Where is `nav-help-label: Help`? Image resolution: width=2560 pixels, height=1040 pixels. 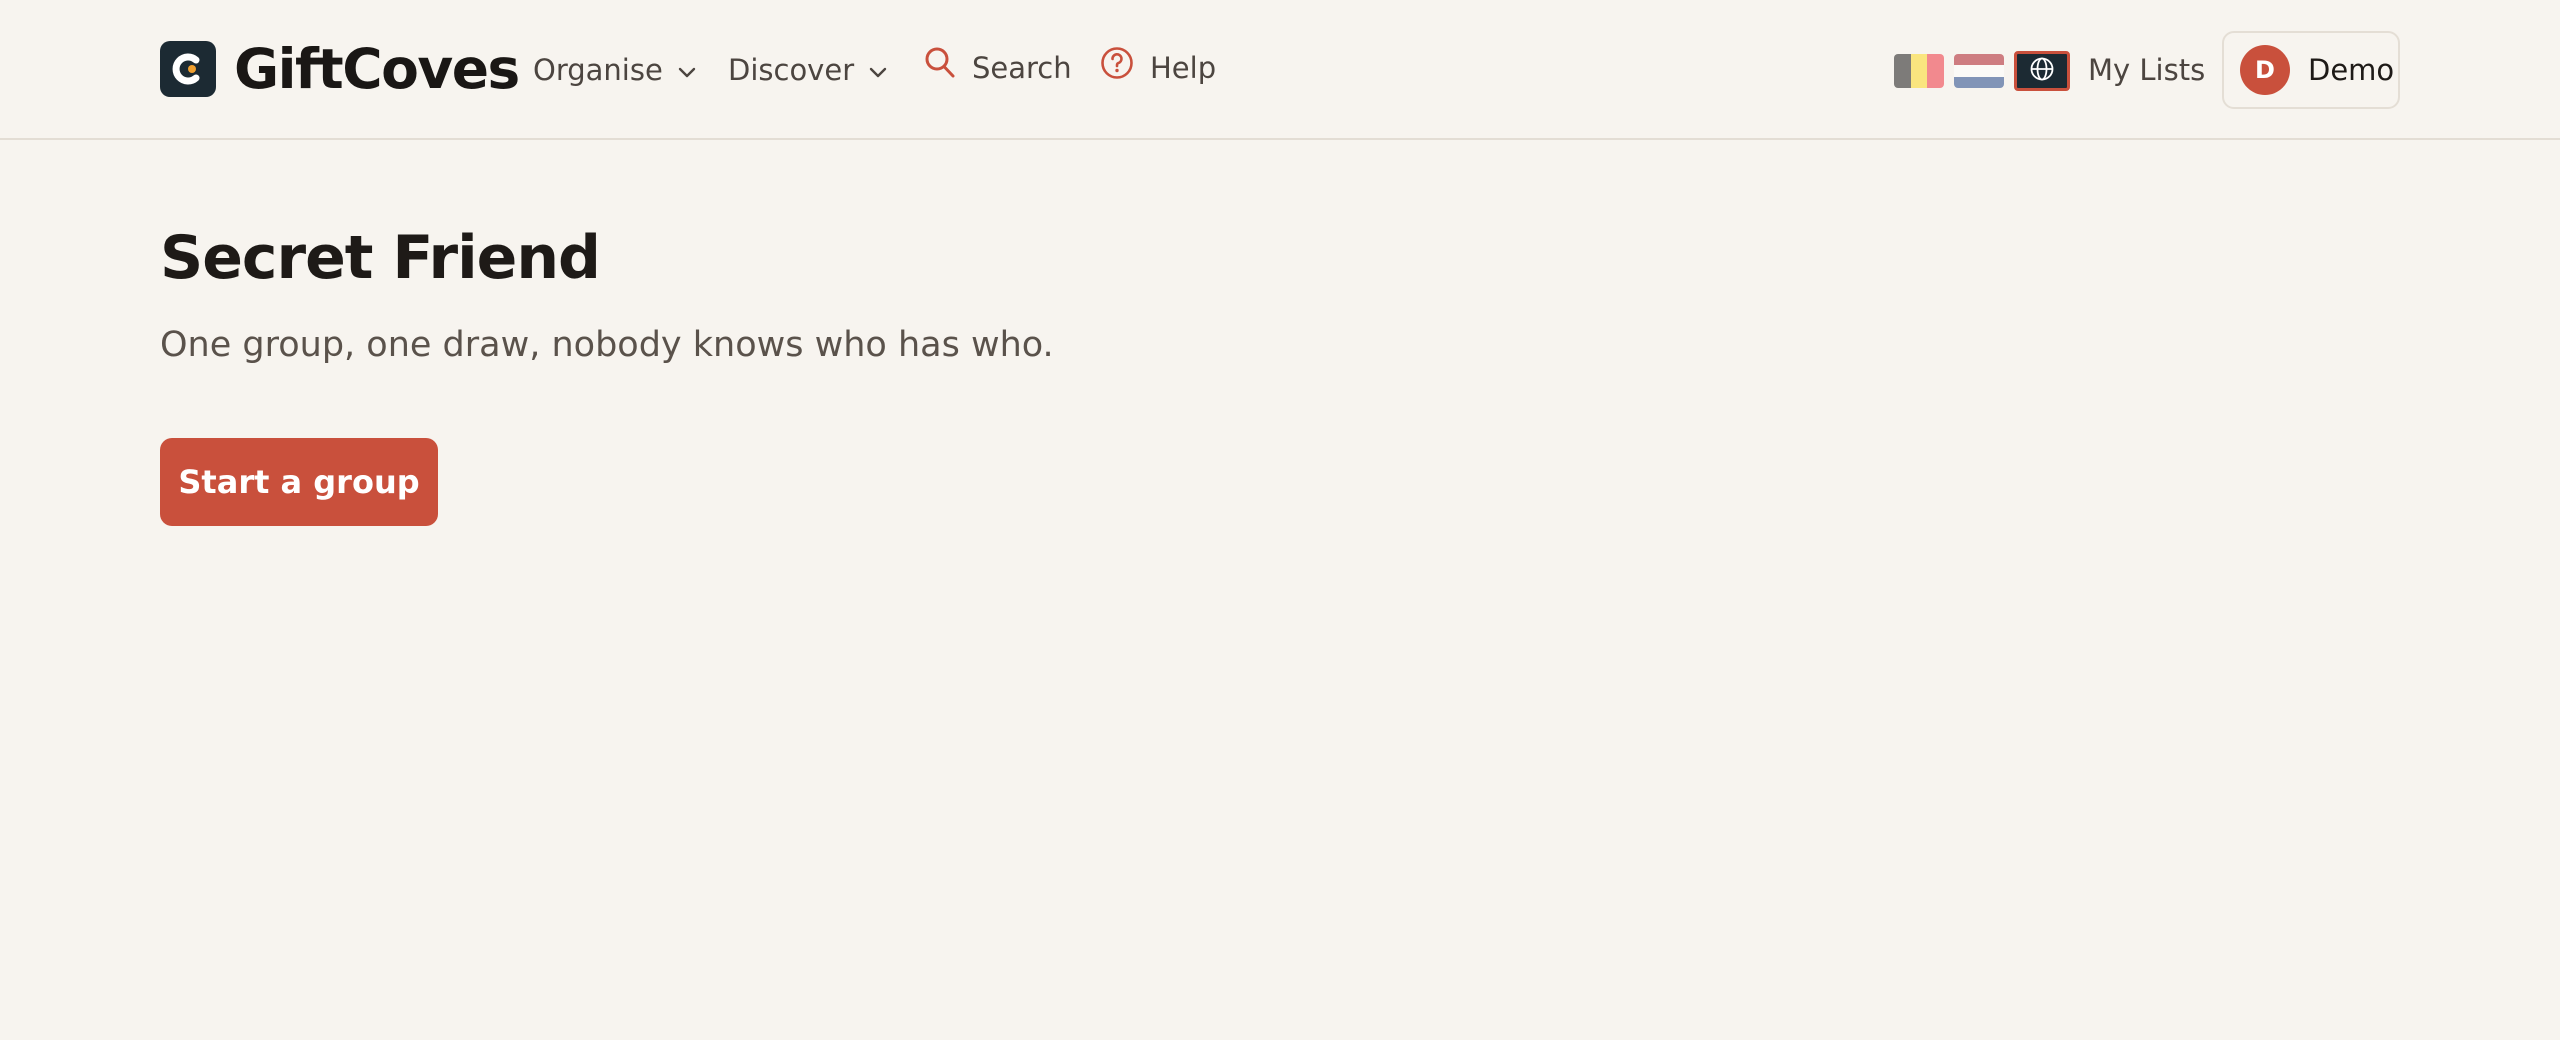
nav-help-label: Help is located at coordinates (1183, 68).